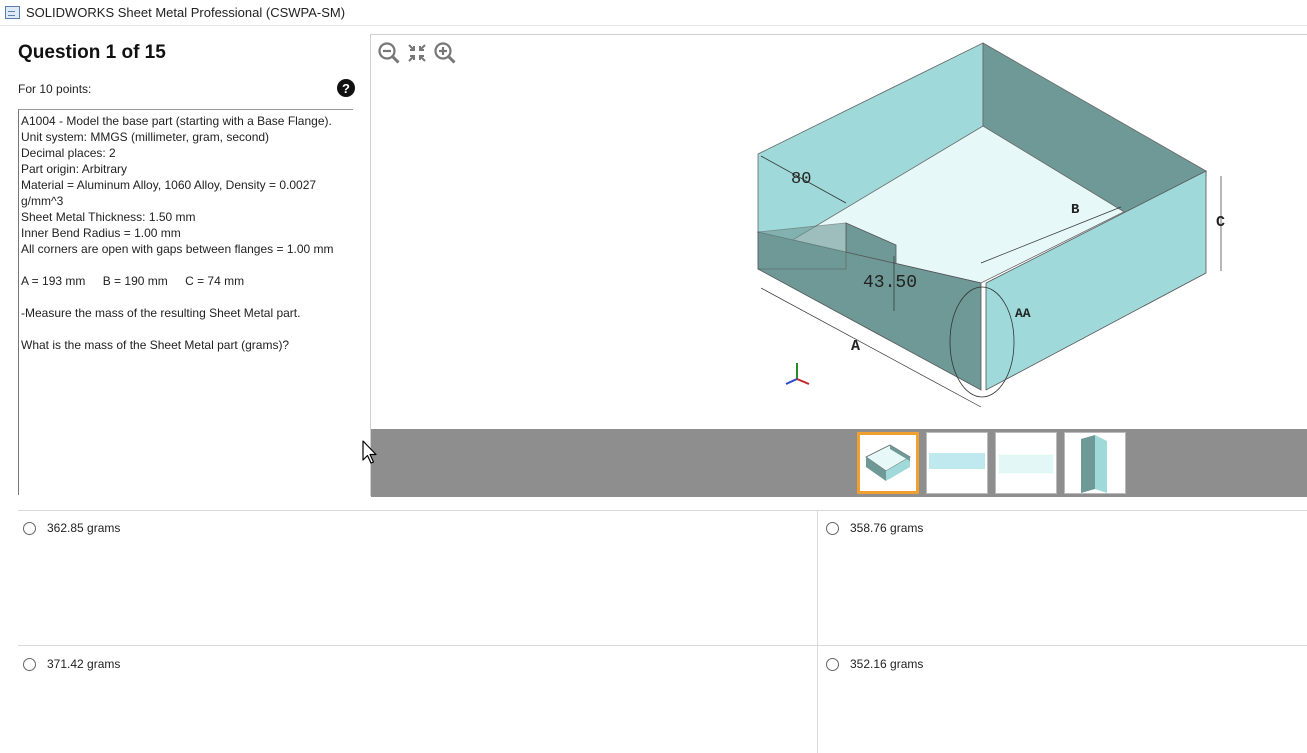  Describe the element at coordinates (1023, 313) in the screenshot. I see `detail-aa-label: AA` at that location.